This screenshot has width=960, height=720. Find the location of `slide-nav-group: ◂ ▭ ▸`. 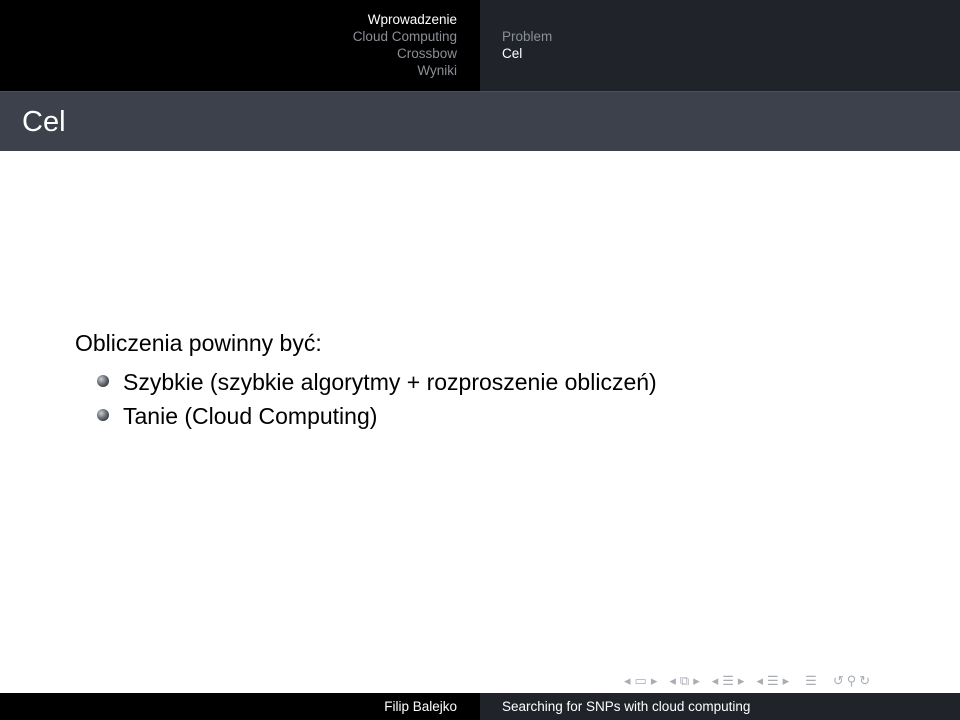

slide-nav-group: ◂ ▭ ▸ is located at coordinates (640, 681).